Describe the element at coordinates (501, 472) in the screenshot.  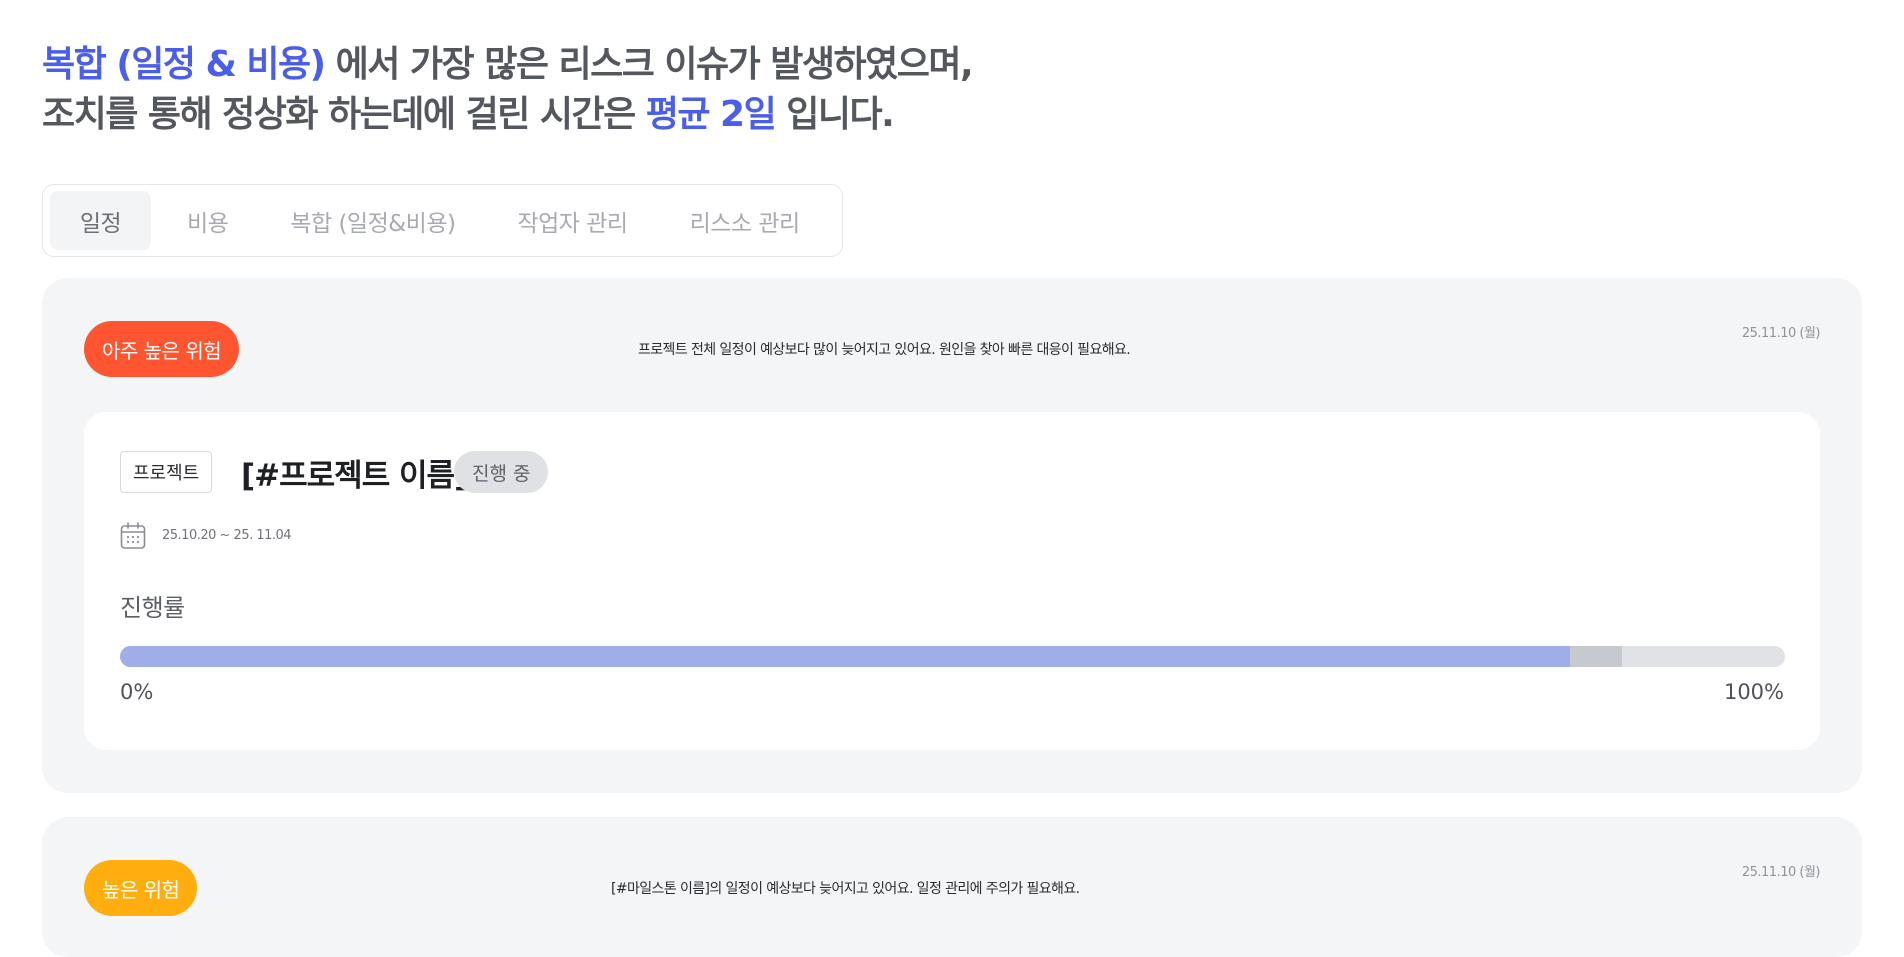
I see `status-badge: 진행 중` at that location.